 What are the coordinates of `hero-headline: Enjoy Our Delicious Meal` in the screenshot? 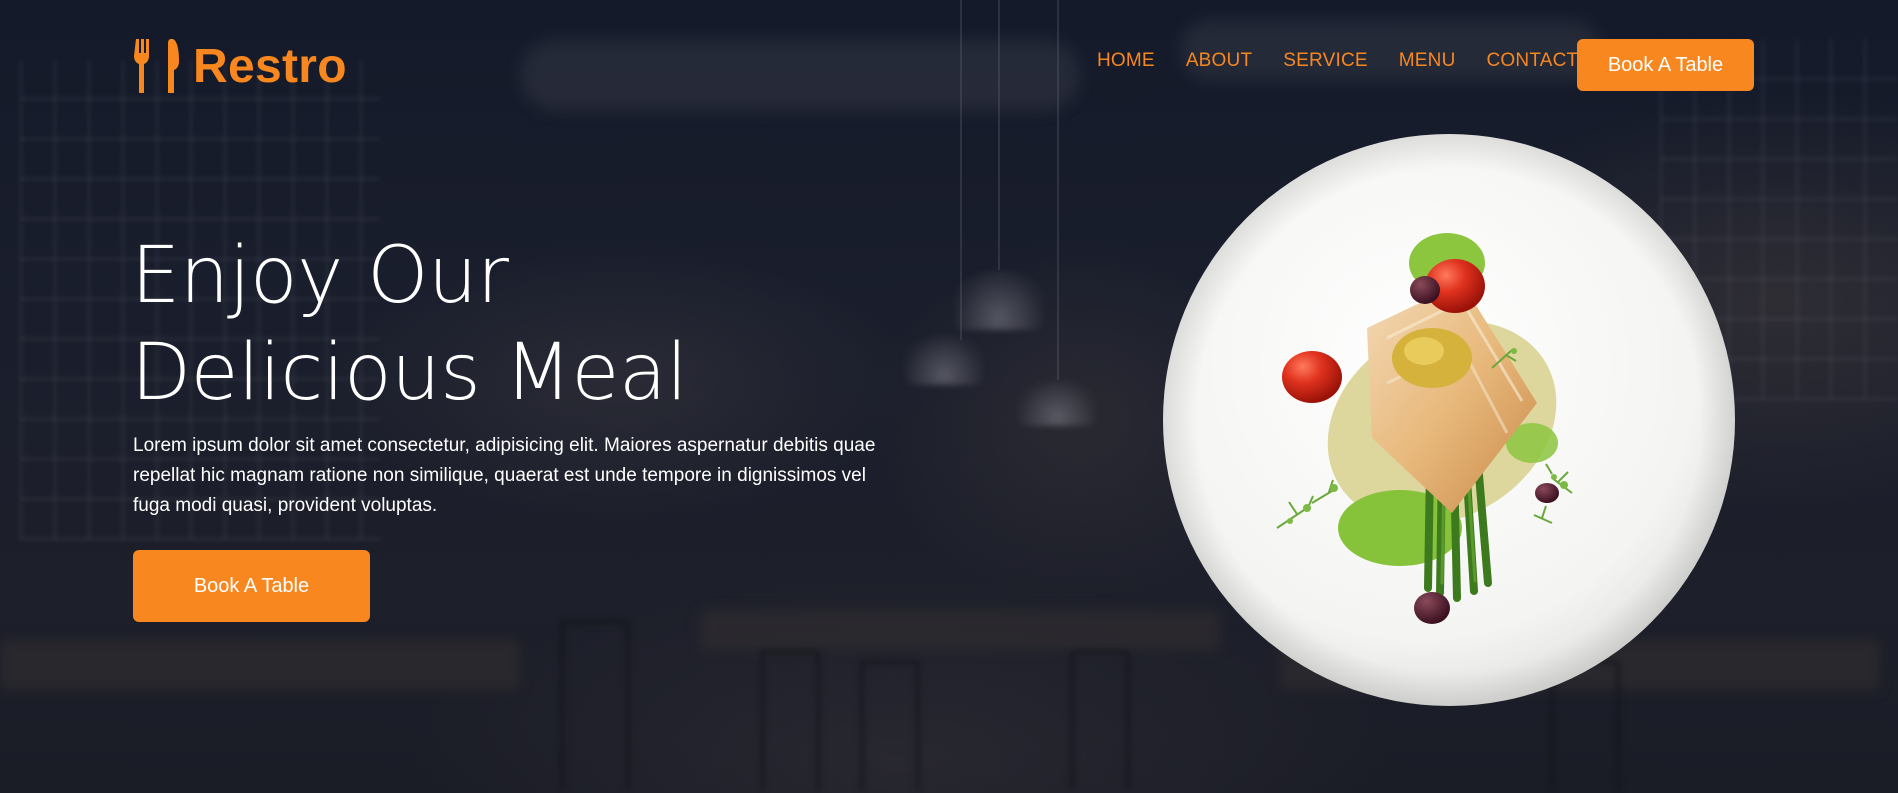 It's located at (409, 325).